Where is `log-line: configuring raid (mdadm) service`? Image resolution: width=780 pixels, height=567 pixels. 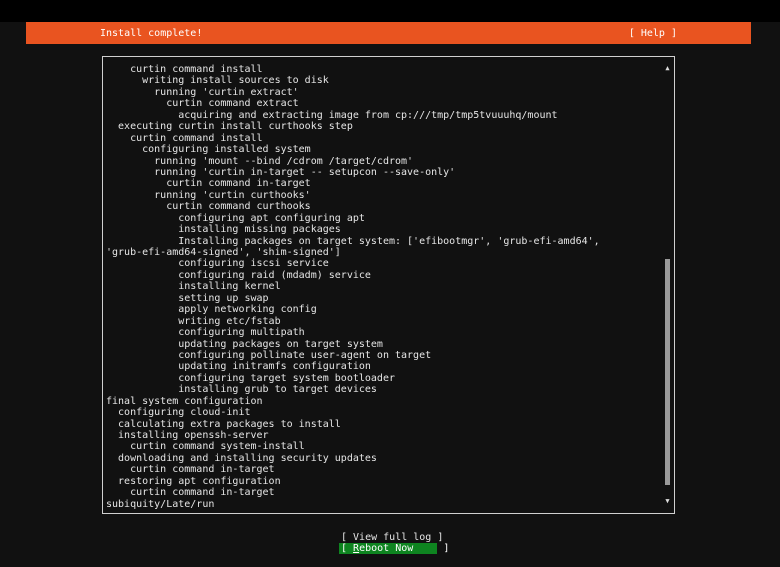
log-line: configuring raid (mdadm) service is located at coordinates (238, 275).